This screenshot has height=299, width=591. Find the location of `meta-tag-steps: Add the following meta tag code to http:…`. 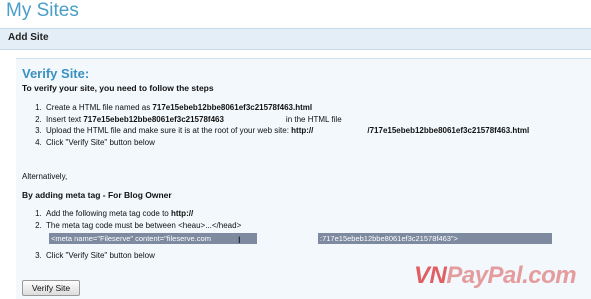

meta-tag-steps: Add the following meta tag code to http:… is located at coordinates (131, 219).